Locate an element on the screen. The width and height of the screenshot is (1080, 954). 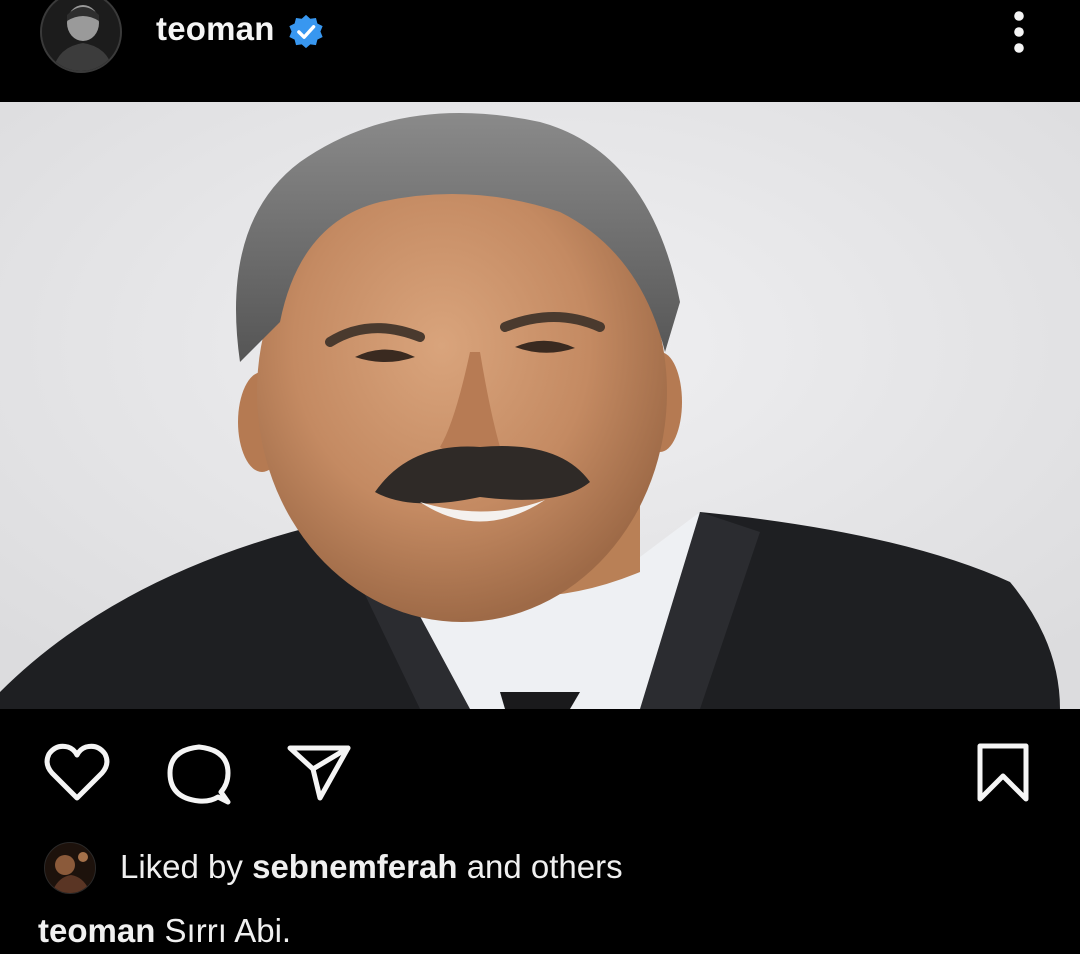
liker-avatar-image is located at coordinates (70, 868).